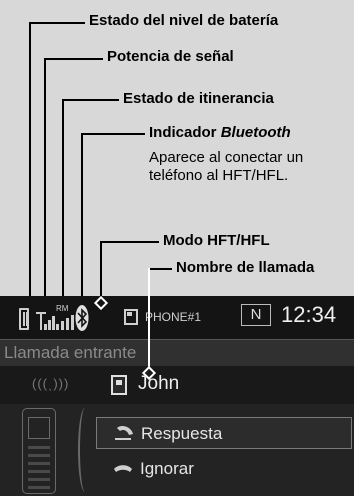 Image resolution: width=354 pixels, height=496 pixels. I want to click on roaming-indicator-text: RM, so click(62, 308).